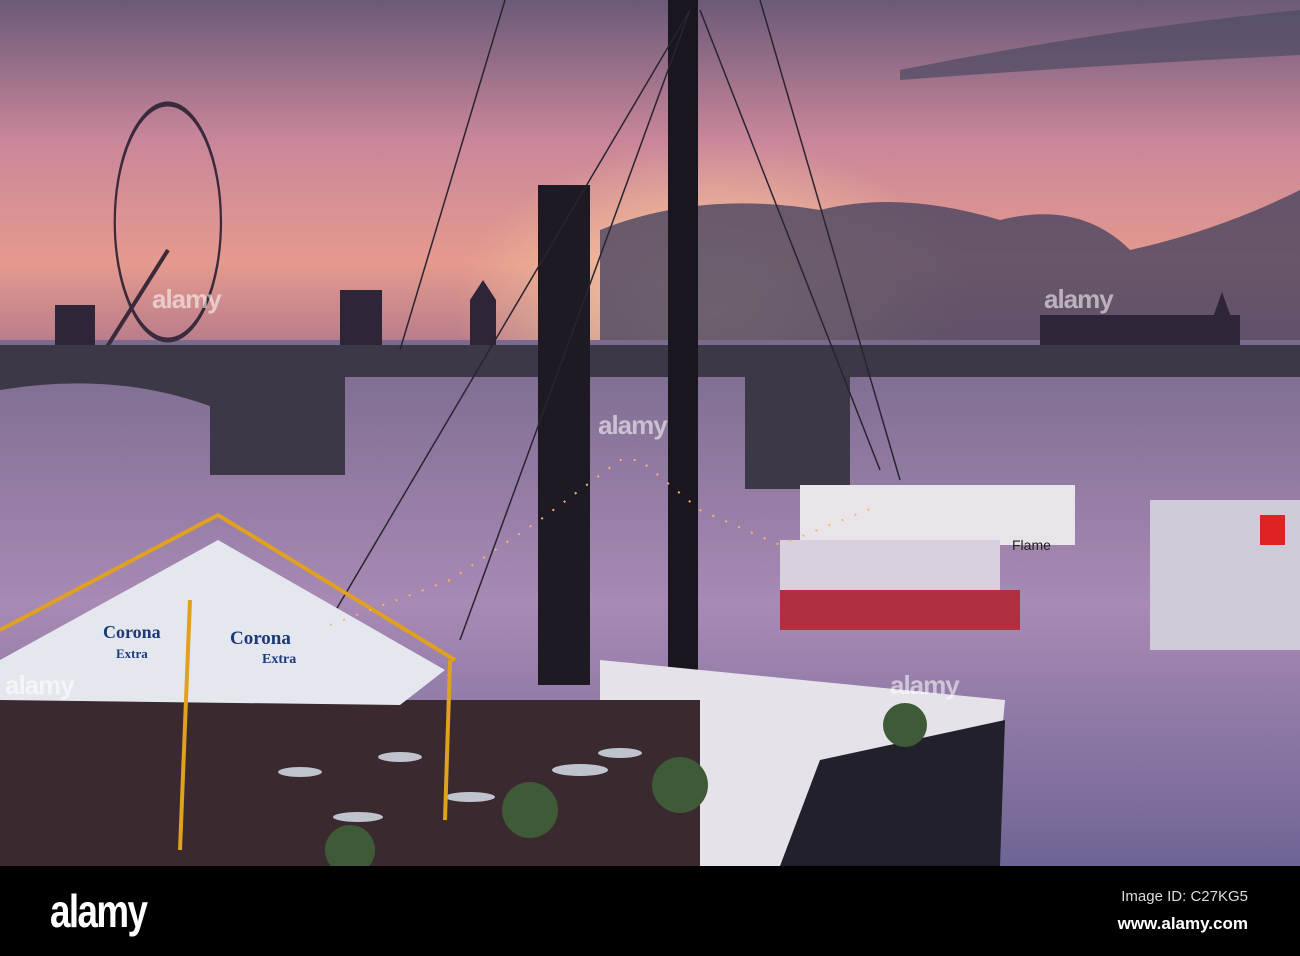 Image resolution: width=1300 pixels, height=956 pixels. What do you see at coordinates (1182, 923) in the screenshot?
I see `site-url: www.alamy.com` at bounding box center [1182, 923].